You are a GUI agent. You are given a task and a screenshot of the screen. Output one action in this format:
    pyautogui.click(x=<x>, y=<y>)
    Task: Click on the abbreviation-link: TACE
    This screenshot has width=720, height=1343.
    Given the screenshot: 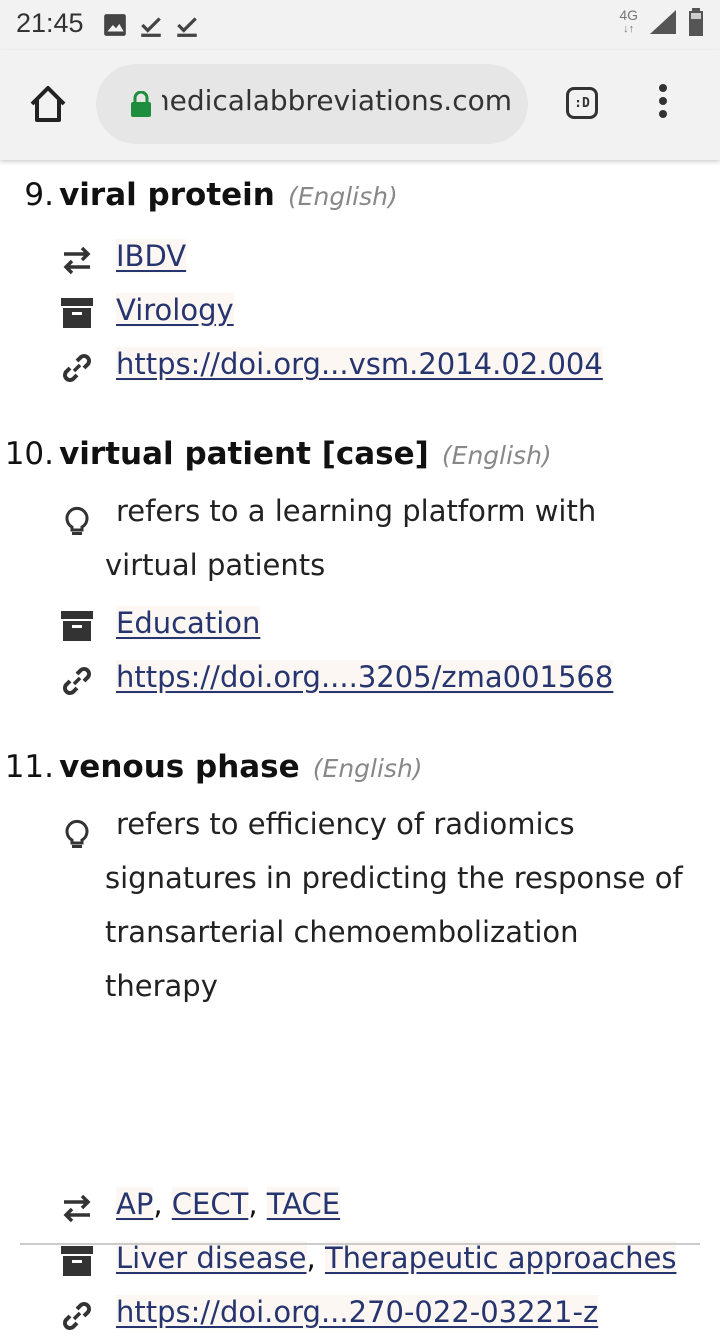 What is the action you would take?
    pyautogui.click(x=303, y=1204)
    